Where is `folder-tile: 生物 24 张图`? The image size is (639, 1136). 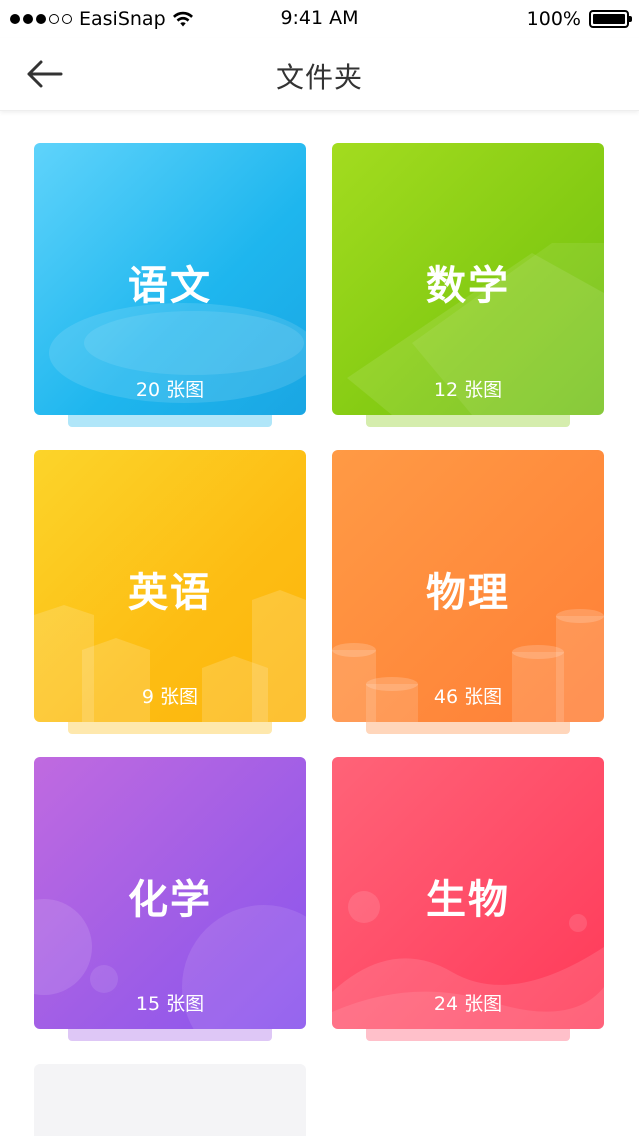
folder-tile: 生物 24 张图 is located at coordinates (468, 893).